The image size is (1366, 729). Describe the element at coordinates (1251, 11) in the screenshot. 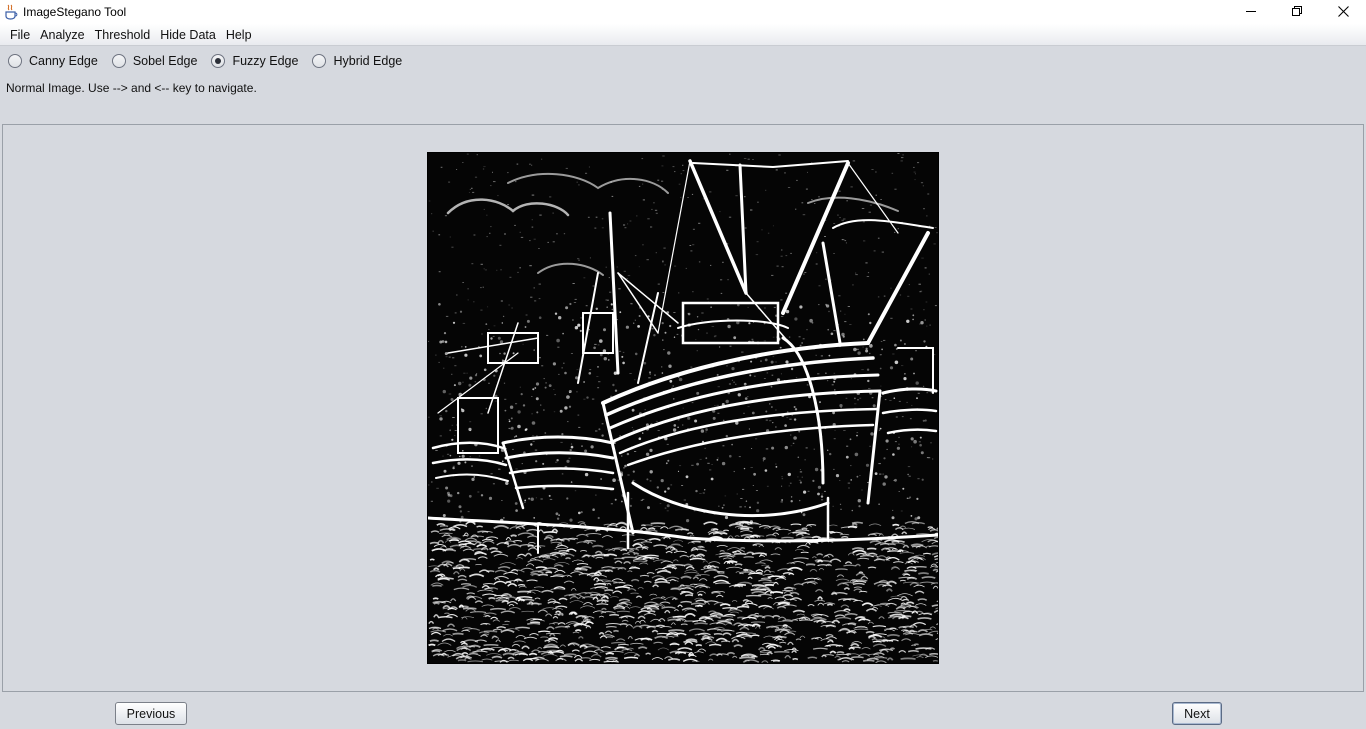

I see `minimize-icon` at that location.